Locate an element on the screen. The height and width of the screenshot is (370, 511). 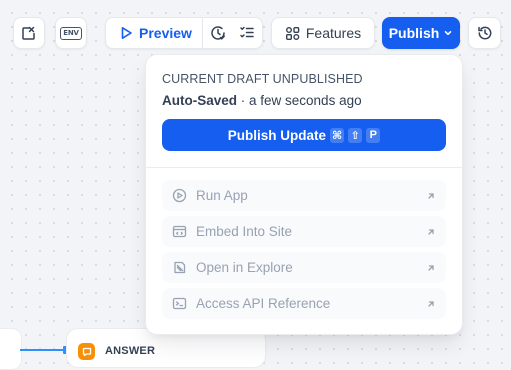
publish-button: Publish is located at coordinates (421, 33).